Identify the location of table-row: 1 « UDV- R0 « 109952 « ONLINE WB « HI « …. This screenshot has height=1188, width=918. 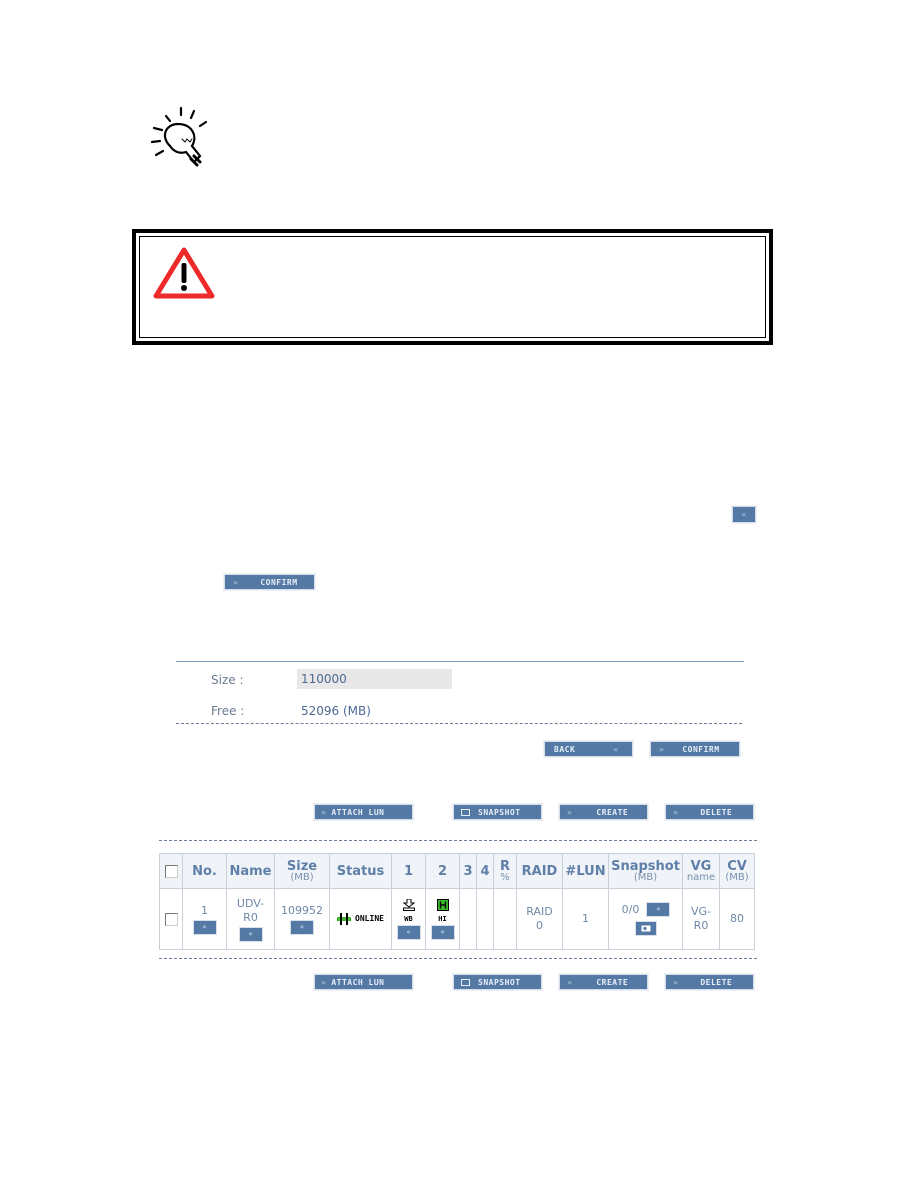
(457, 919).